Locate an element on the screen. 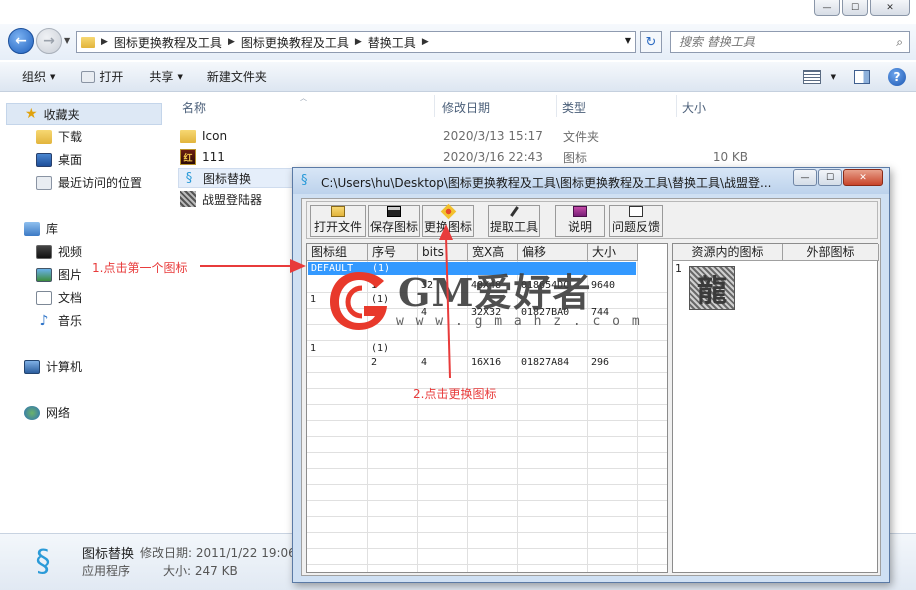 The image size is (916, 590). organize-label: 组织 is located at coordinates (34, 77).